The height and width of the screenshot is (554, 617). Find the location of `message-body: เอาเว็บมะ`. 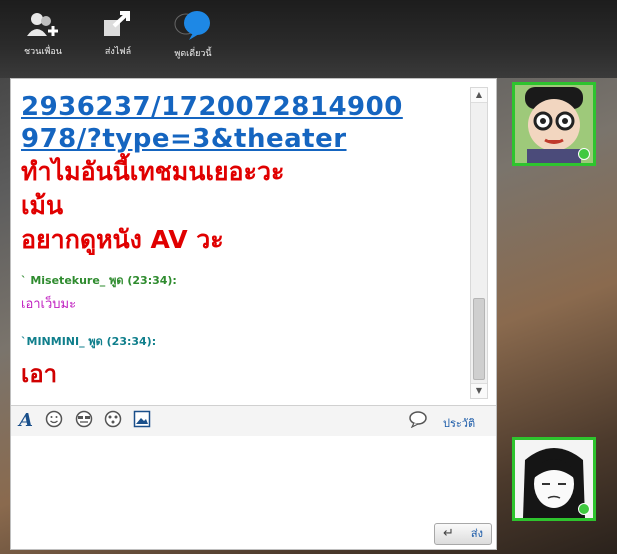

message-body: เอาเว็บมะ is located at coordinates (49, 304).